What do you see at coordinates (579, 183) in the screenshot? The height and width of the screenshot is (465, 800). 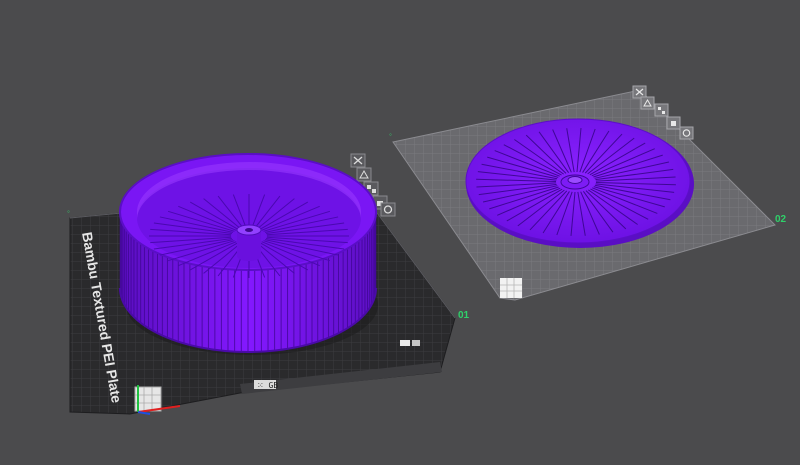 I see `lid-disc-model` at bounding box center [579, 183].